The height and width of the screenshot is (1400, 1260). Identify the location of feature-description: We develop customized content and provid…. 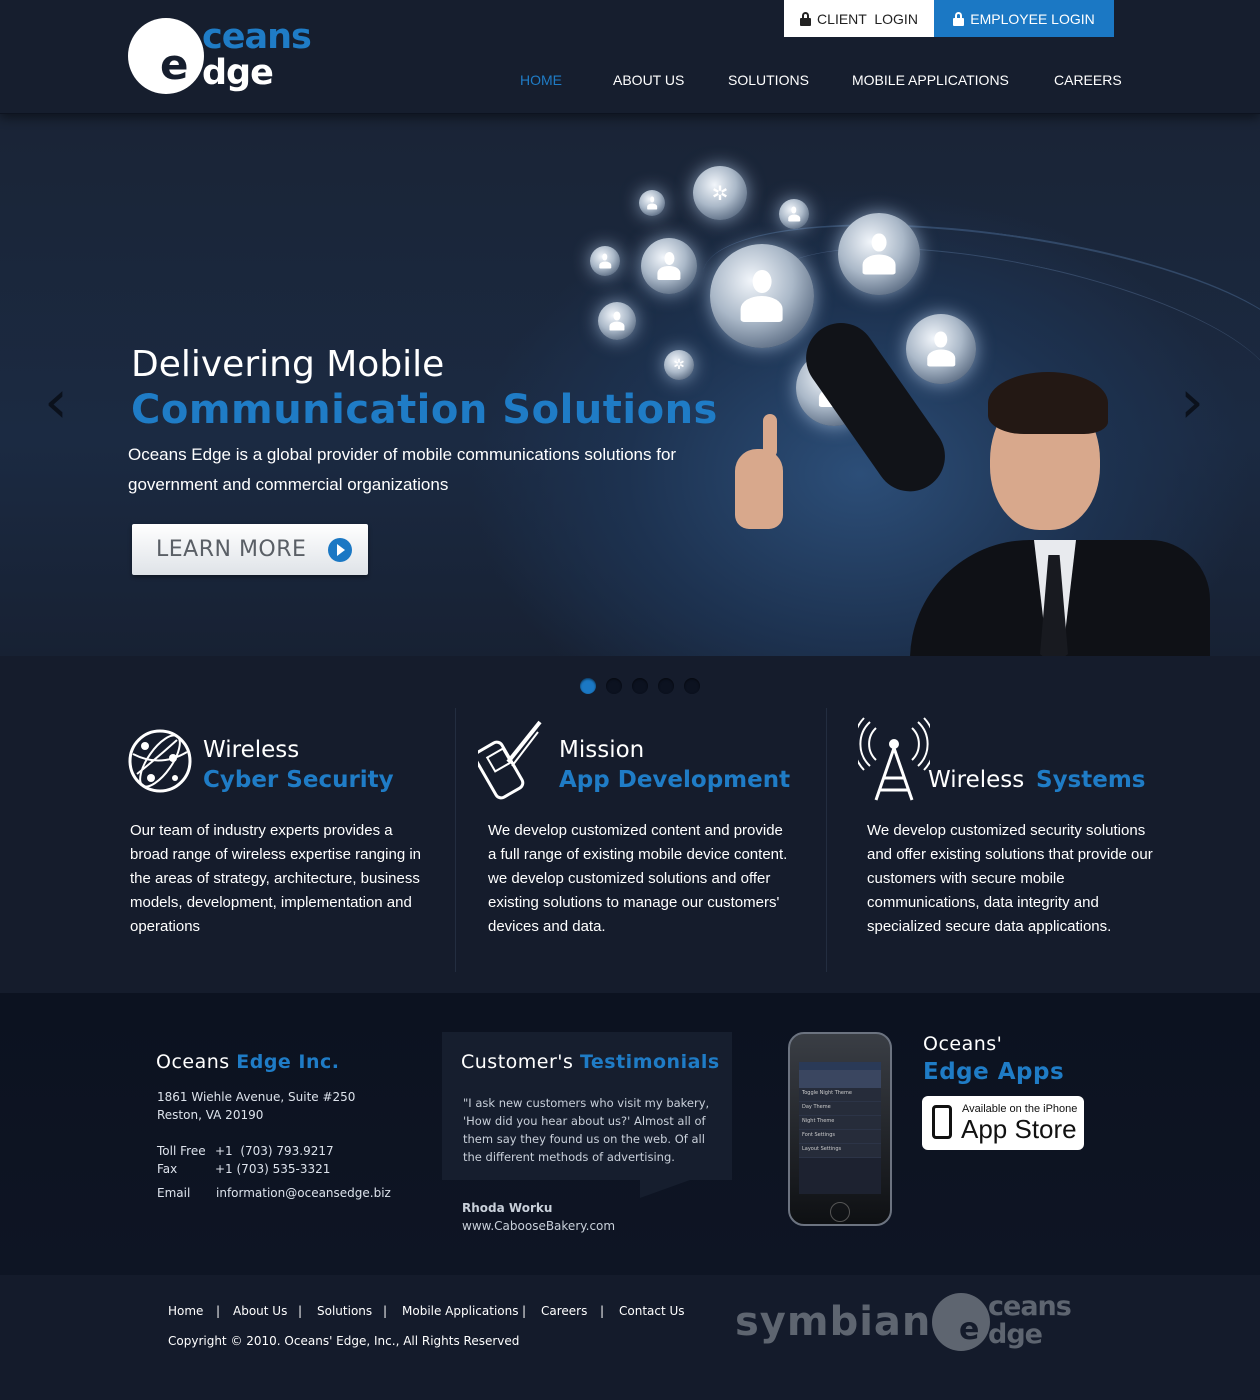
(638, 878).